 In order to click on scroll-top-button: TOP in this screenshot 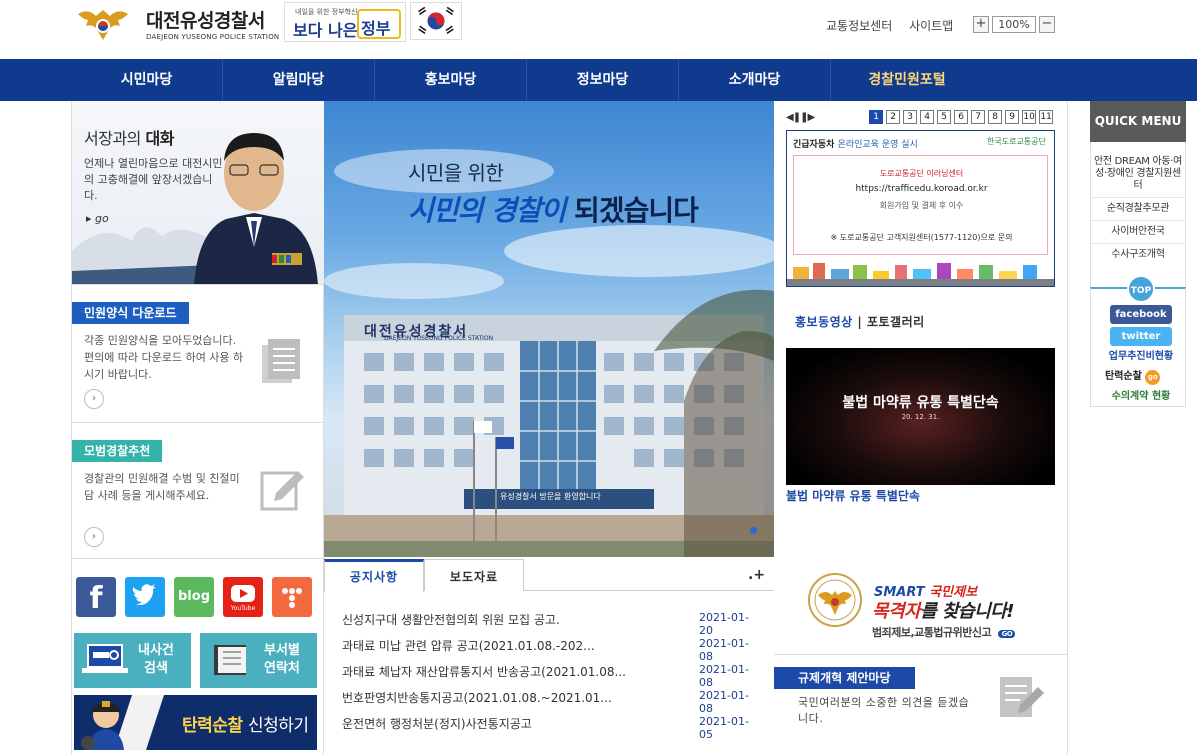, I will do `click(1141, 289)`.